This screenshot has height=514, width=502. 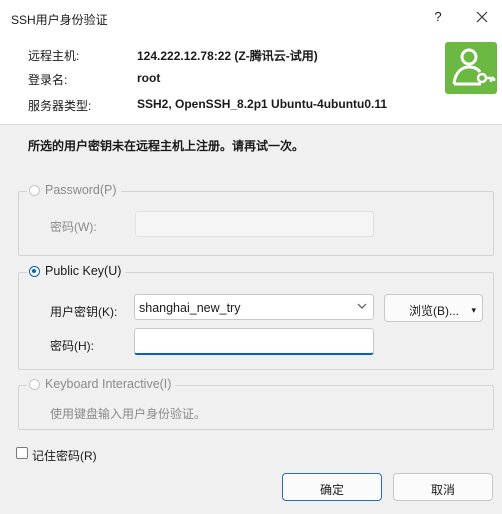 I want to click on cancel-button: 取消, so click(x=443, y=487).